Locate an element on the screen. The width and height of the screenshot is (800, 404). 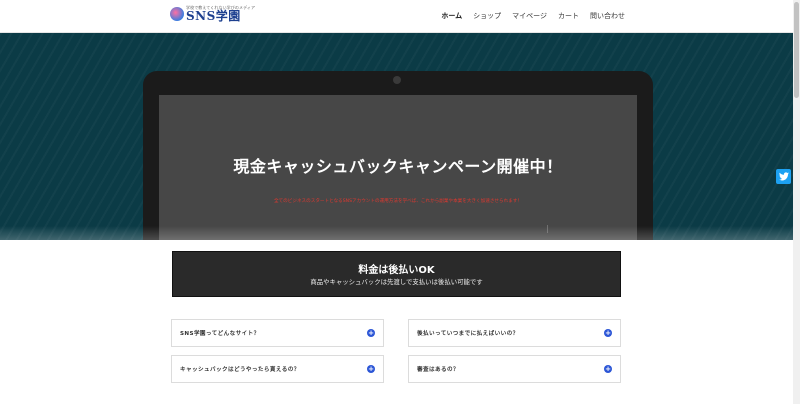
banner-subtitle: 商品やキャッシュバックは先渡しで支払いは後払い可能です is located at coordinates (396, 282).